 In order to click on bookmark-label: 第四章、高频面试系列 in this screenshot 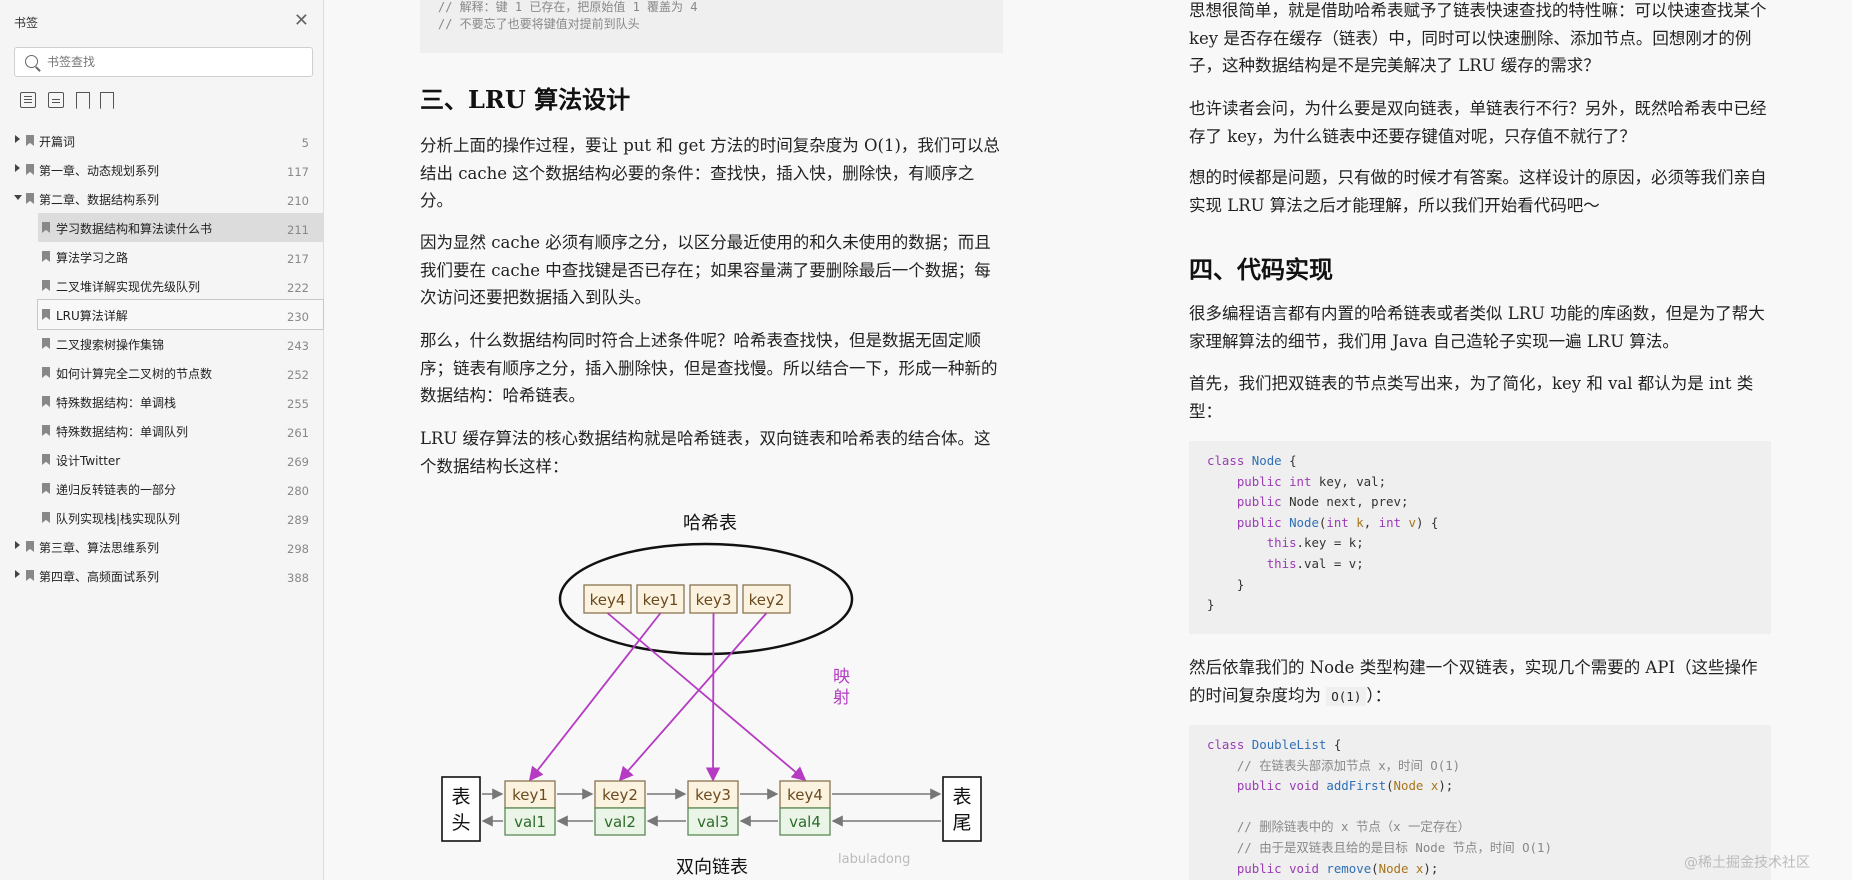, I will do `click(99, 577)`.